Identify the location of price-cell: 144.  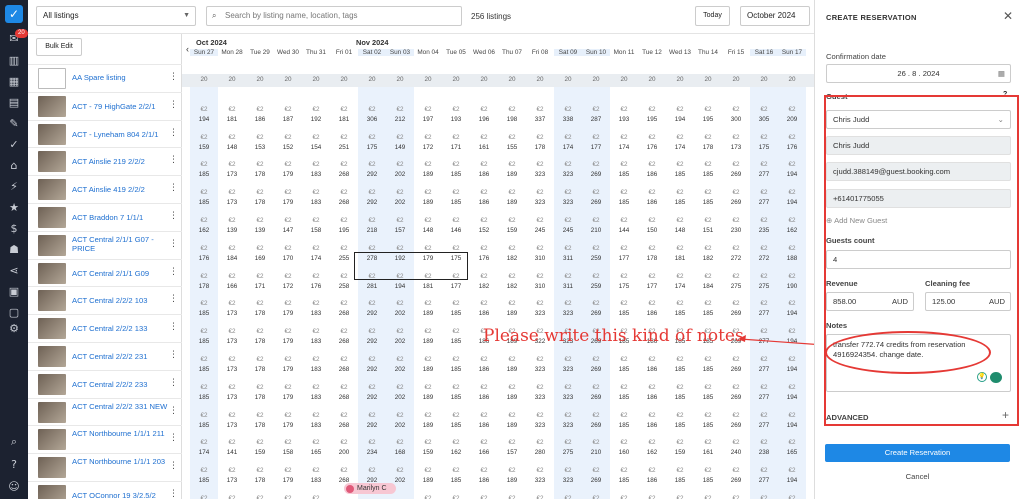
(624, 230).